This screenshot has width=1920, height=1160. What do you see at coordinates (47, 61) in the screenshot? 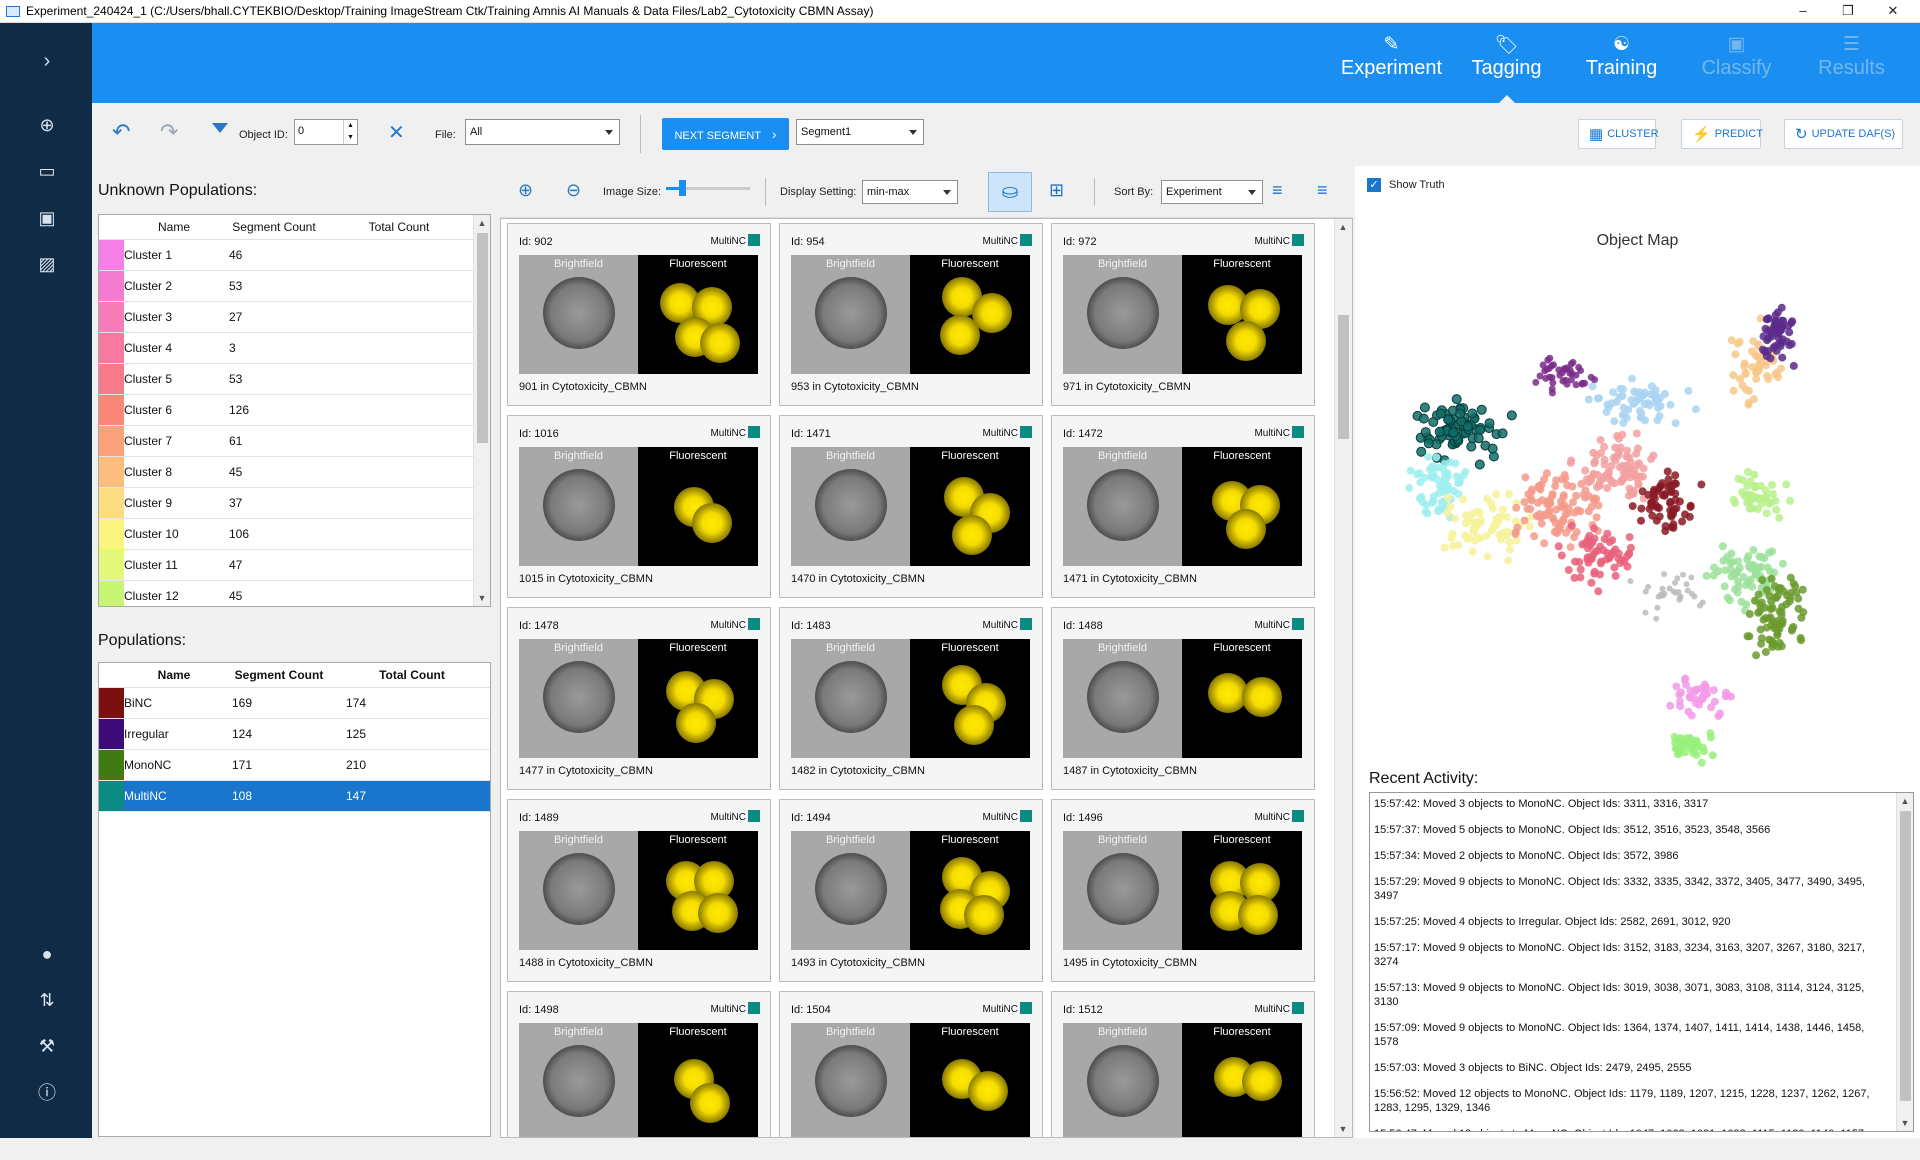
I see `expand-icon: ›` at bounding box center [47, 61].